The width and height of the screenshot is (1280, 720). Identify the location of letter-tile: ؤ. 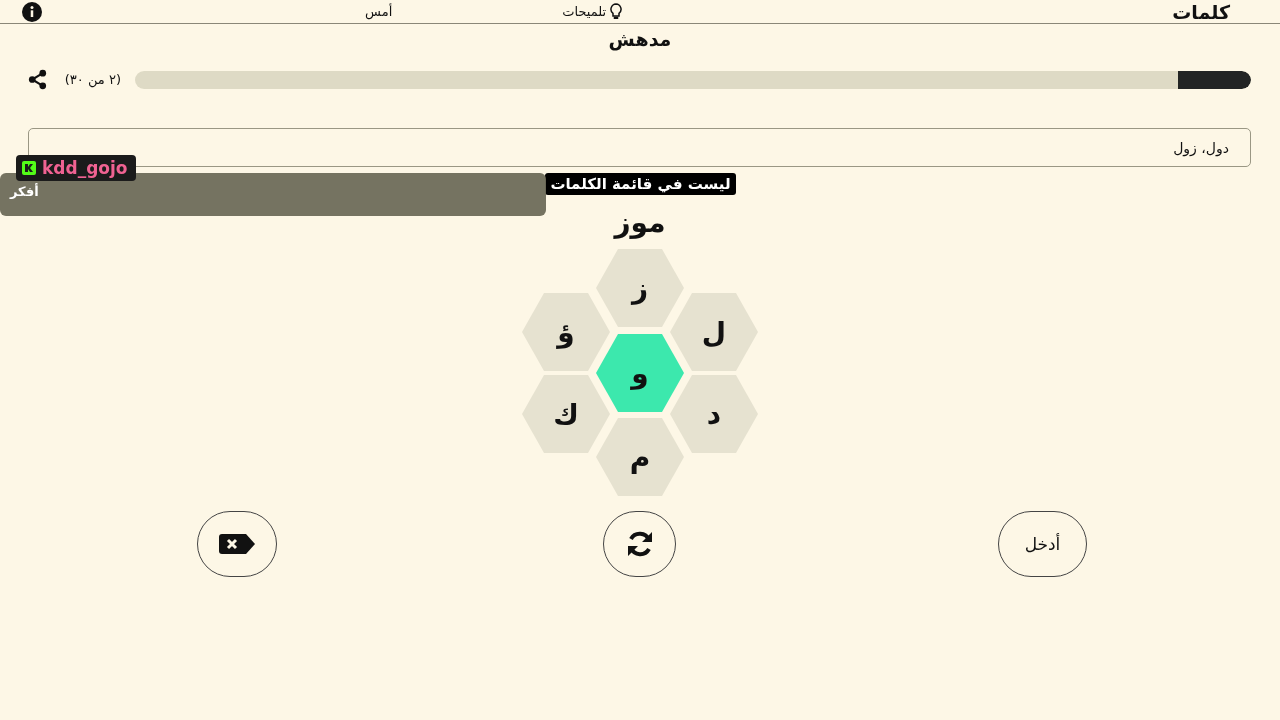
(566, 332).